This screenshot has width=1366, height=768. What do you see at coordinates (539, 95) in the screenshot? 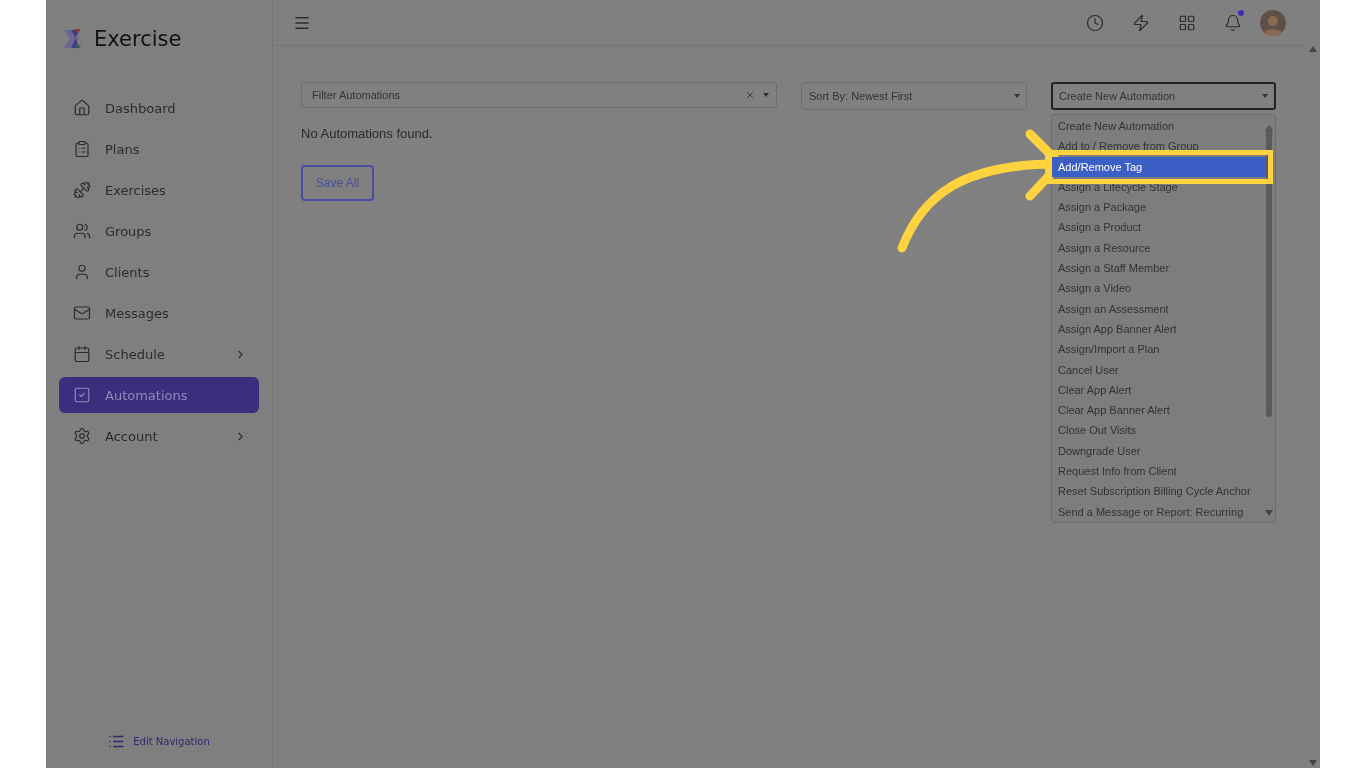
I see `filter-field: Filter Automations` at bounding box center [539, 95].